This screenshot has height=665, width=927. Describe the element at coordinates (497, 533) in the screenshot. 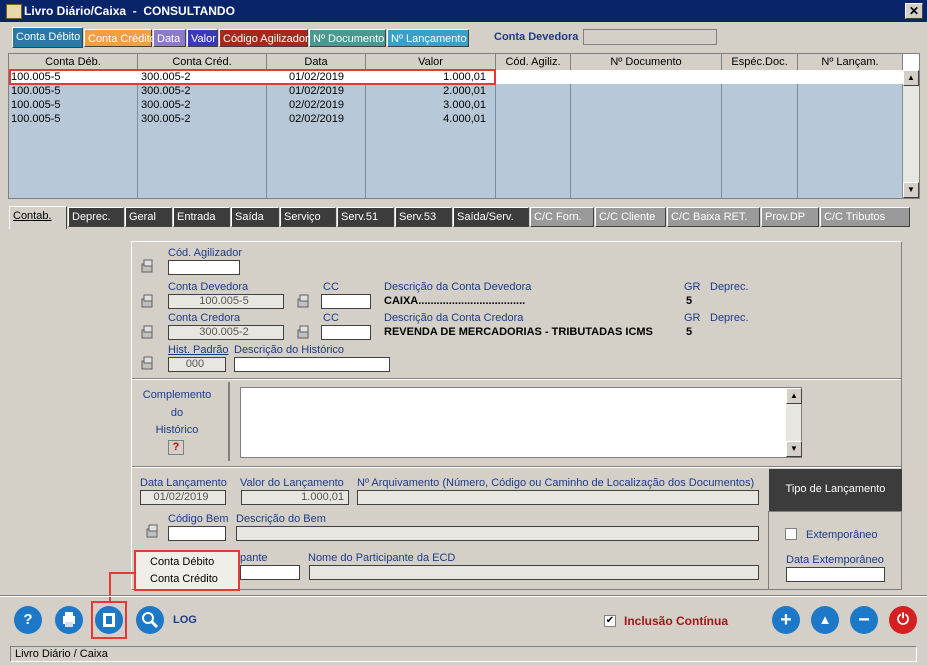

I see `desc-bem-input` at that location.